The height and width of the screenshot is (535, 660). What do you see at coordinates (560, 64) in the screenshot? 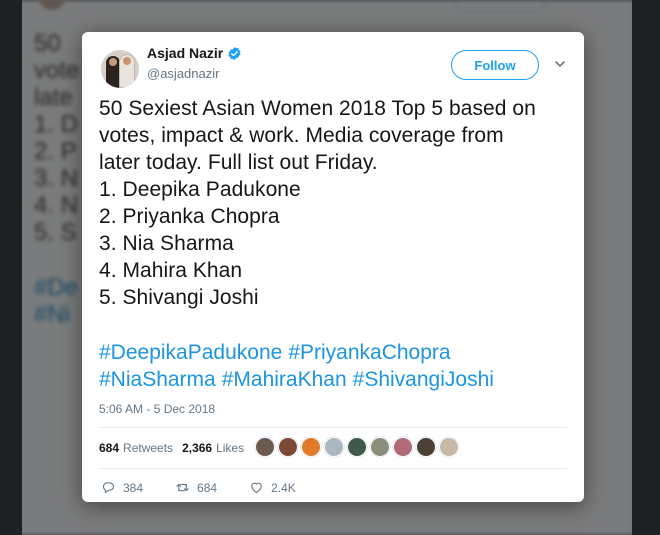
I see `chevron-down-icon` at bounding box center [560, 64].